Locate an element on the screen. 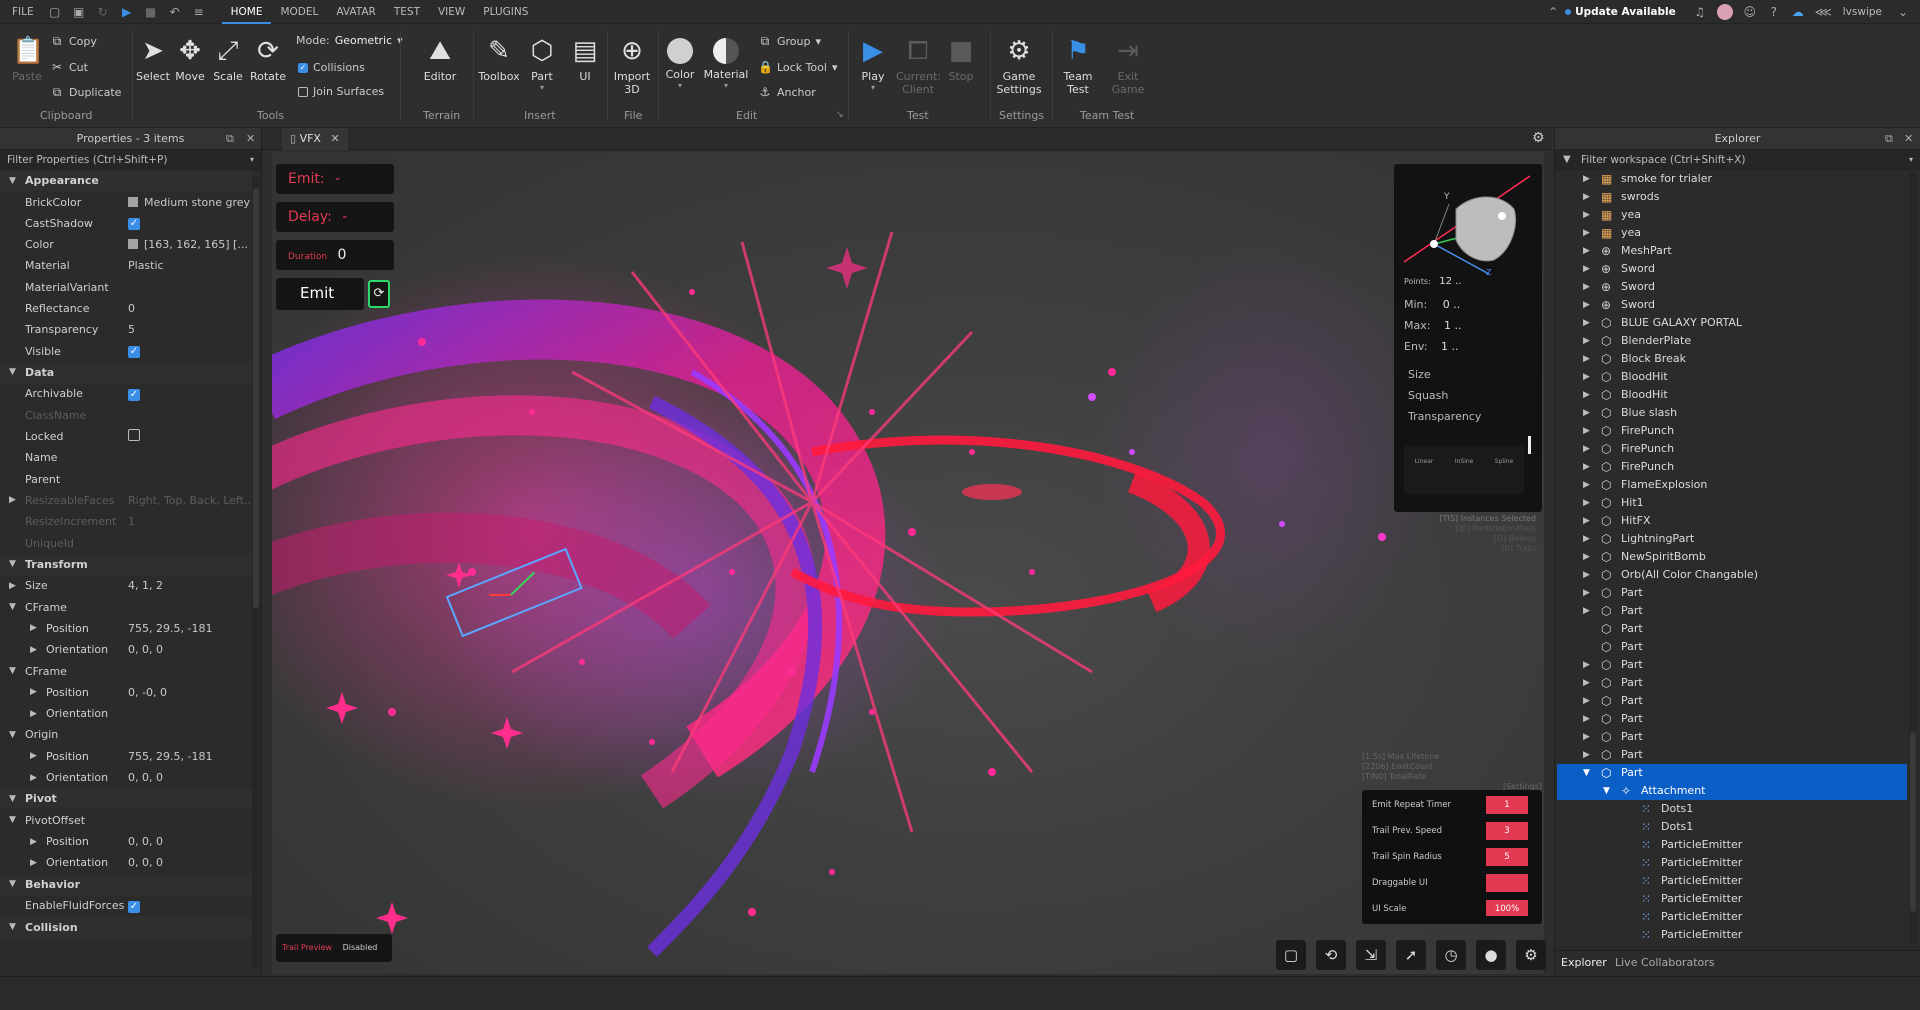 The height and width of the screenshot is (1010, 1920). select-tool-button: ➤ Select is located at coordinates (153, 59).